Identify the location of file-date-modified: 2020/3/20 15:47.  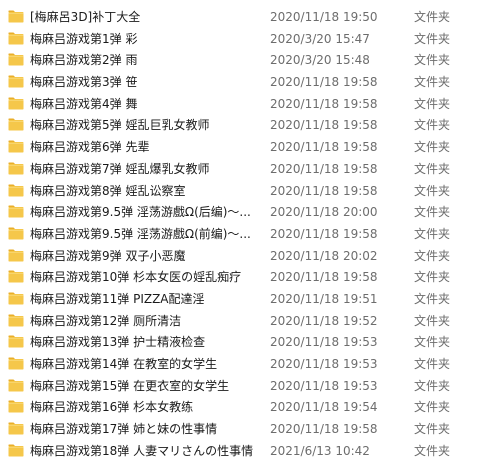
(320, 38).